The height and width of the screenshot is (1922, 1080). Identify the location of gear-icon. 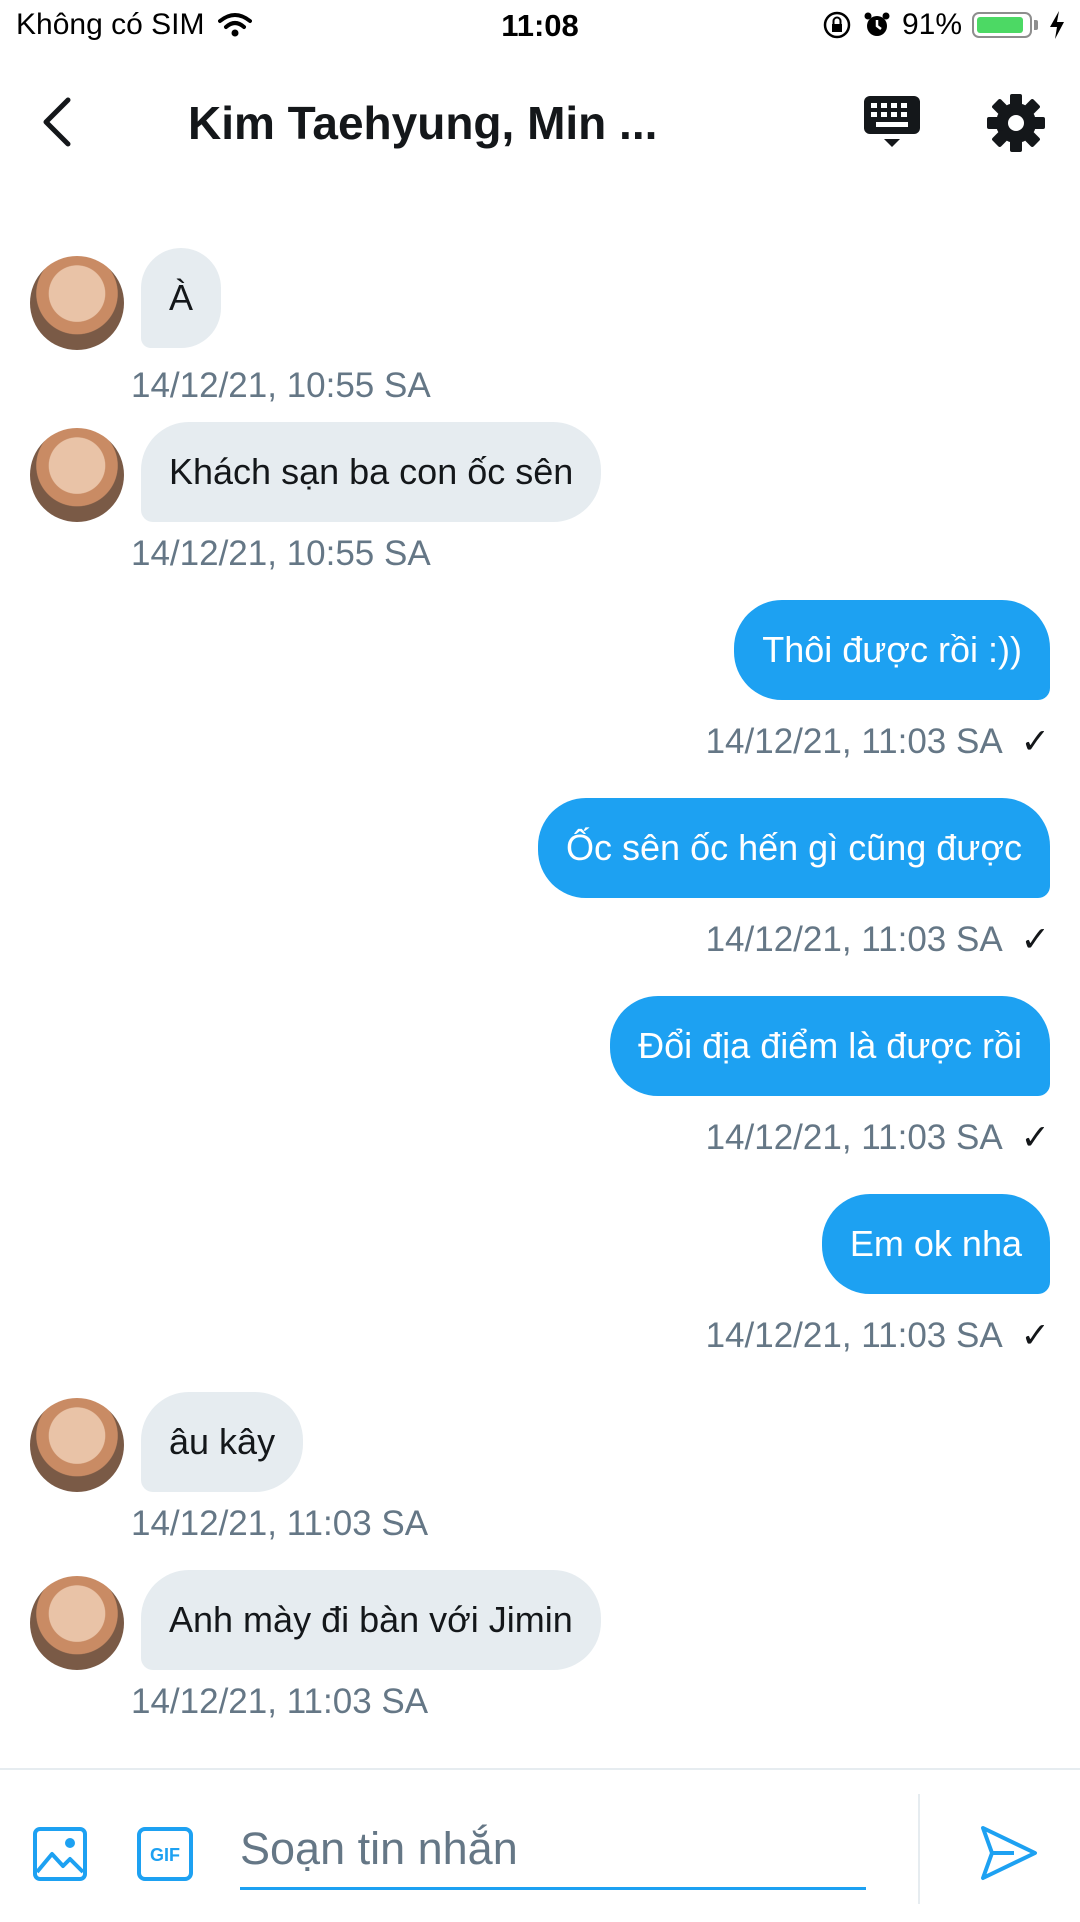
(1016, 123).